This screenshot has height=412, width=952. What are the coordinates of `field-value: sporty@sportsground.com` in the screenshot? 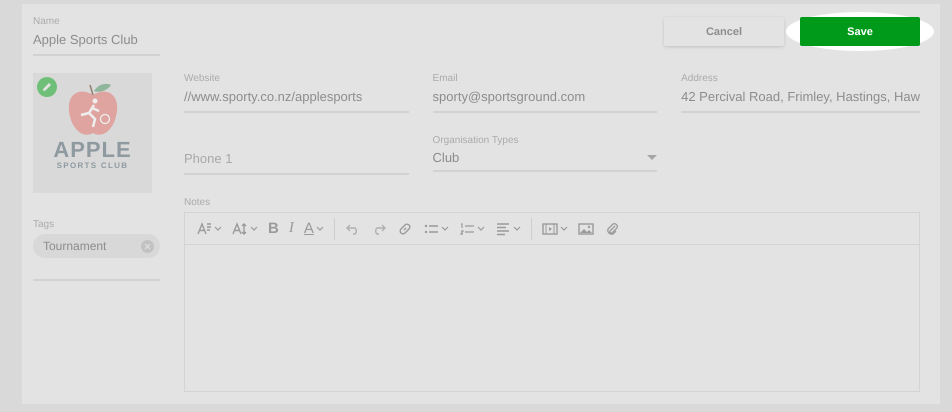 It's located at (509, 96).